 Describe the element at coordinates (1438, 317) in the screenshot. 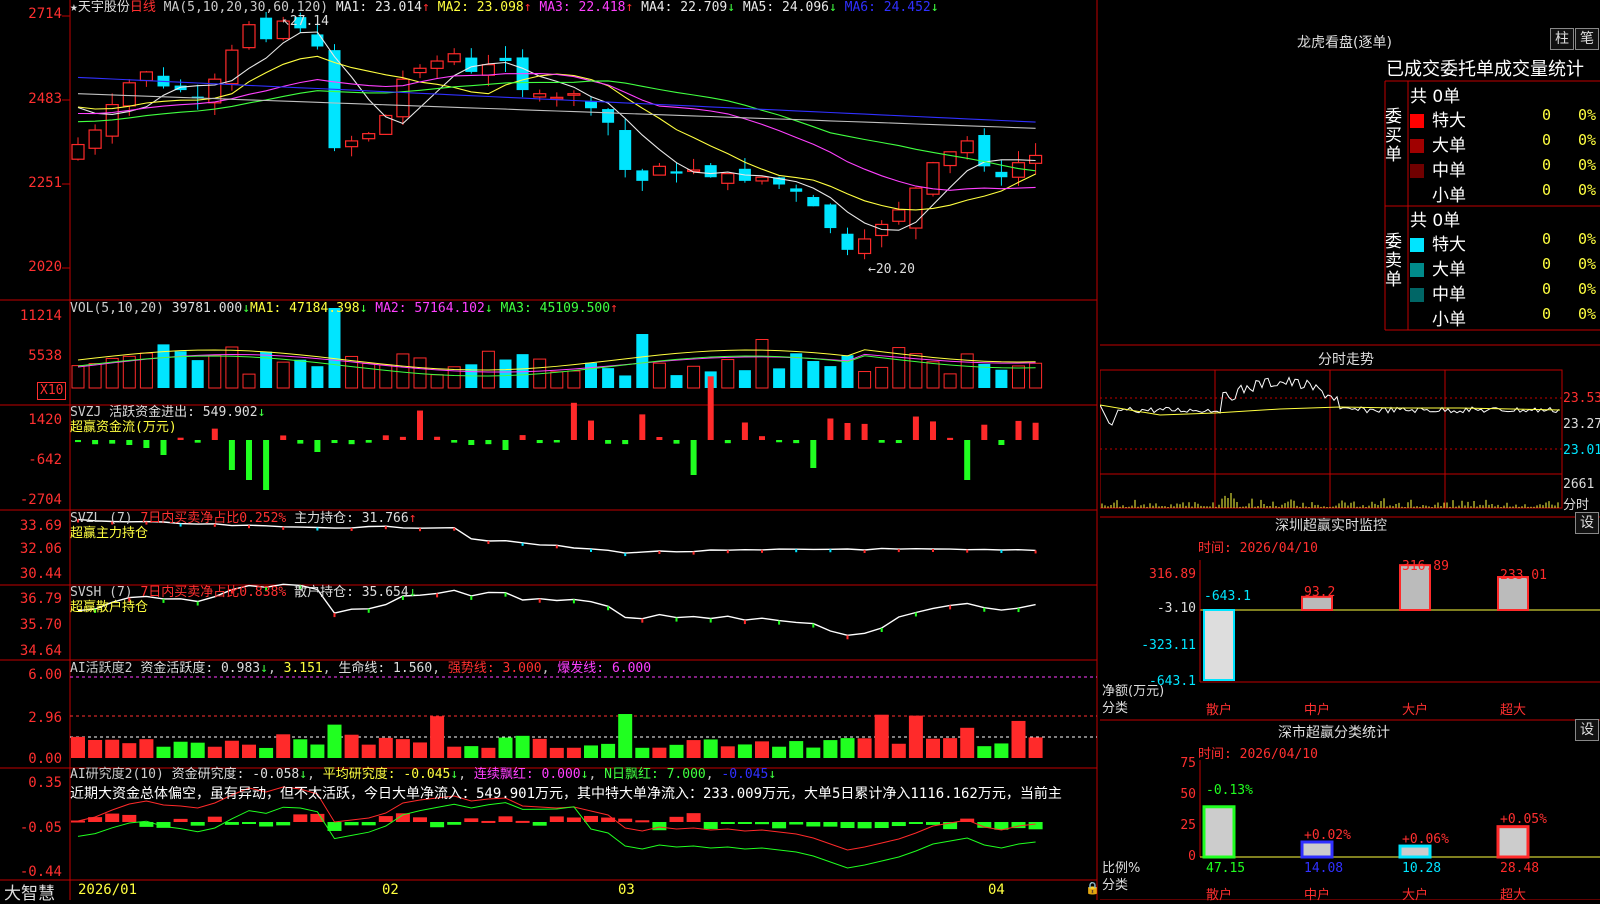

I see `order-row: 小单` at that location.